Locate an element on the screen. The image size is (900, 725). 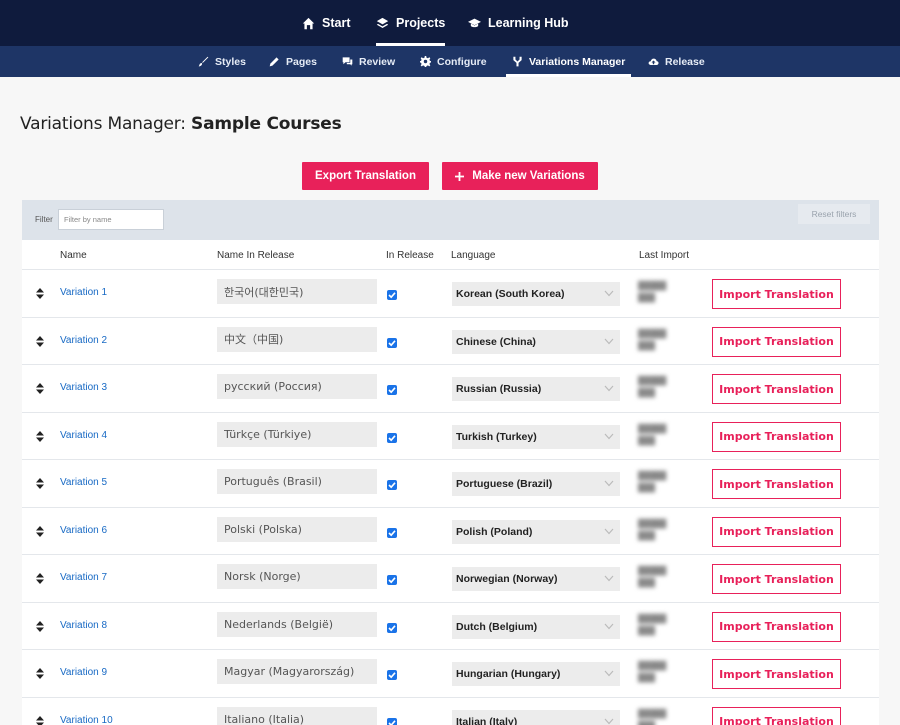
topnav-learning-hub: Learning Hub is located at coordinates (518, 23).